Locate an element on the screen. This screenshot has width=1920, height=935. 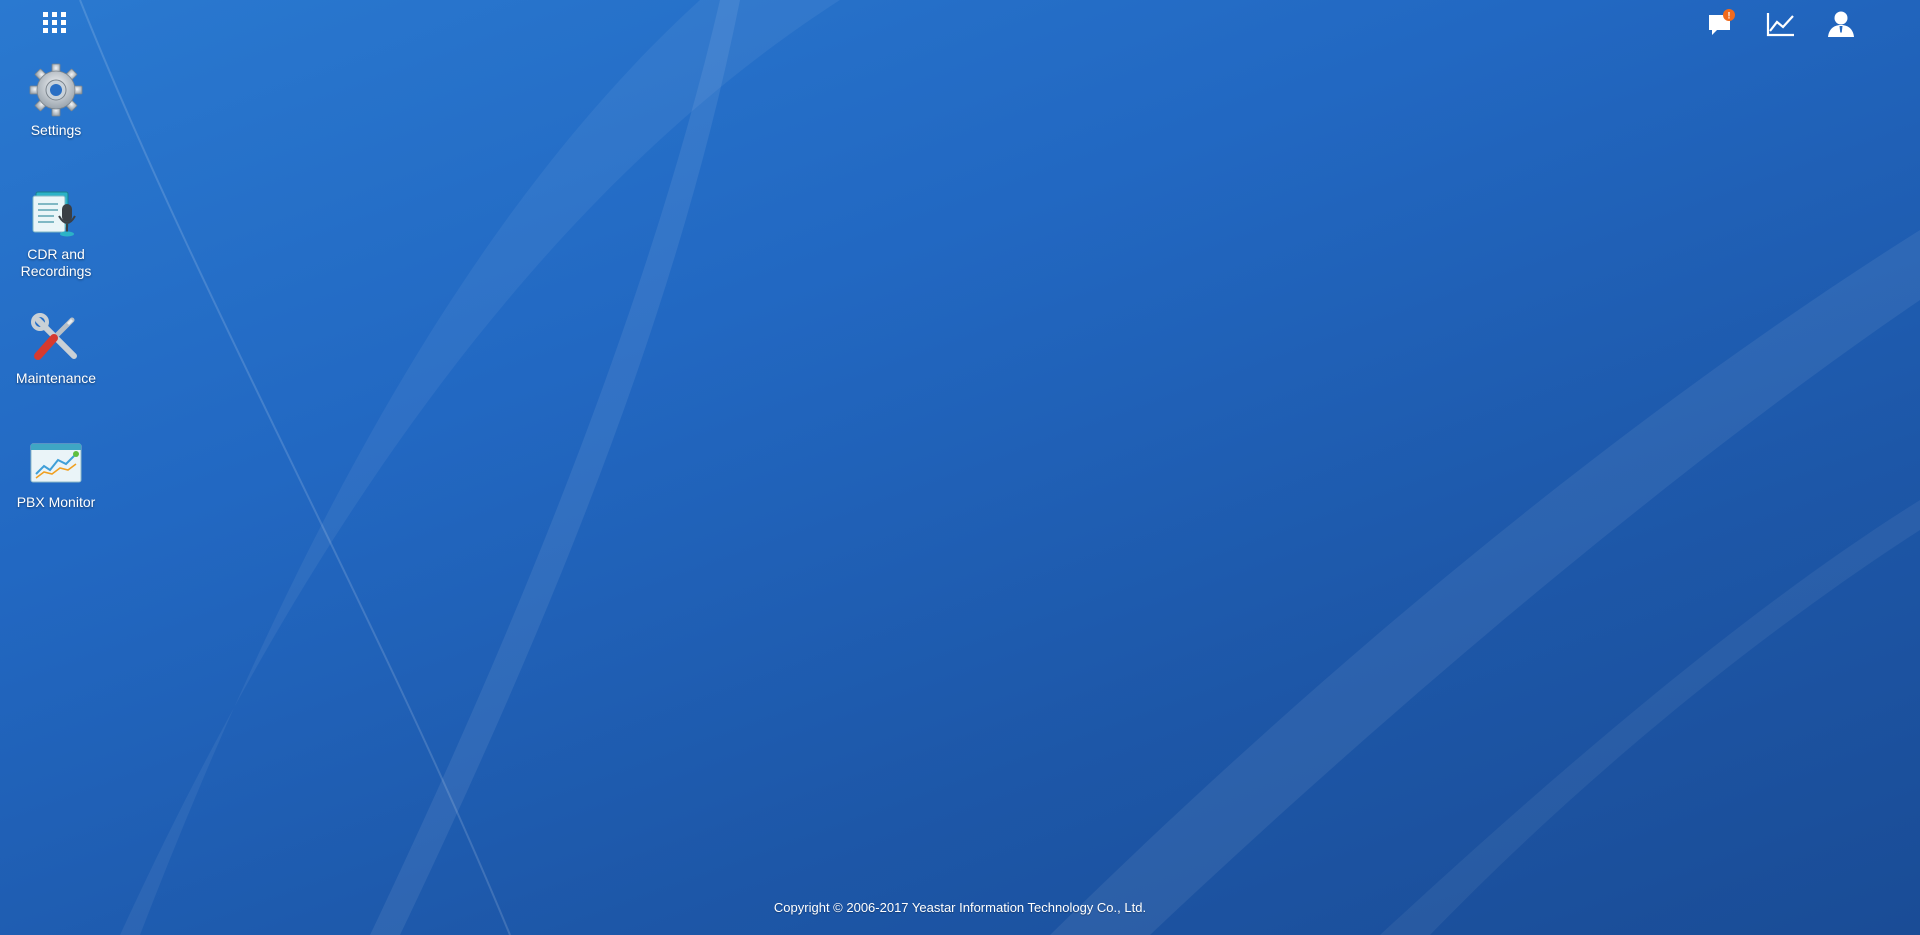
desktop-icon-pbx-monitor: PBX Monitor is located at coordinates (56, 472).